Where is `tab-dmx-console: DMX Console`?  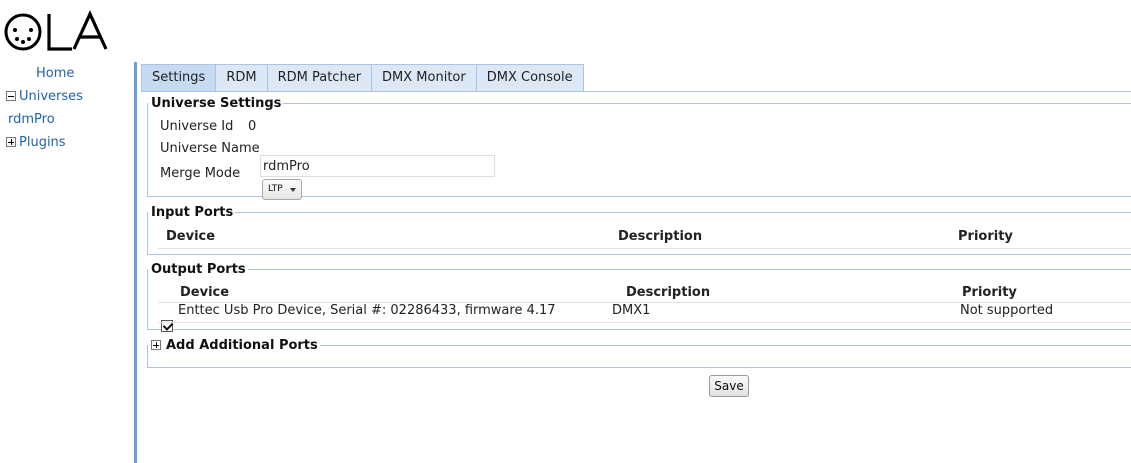 tab-dmx-console: DMX Console is located at coordinates (529, 78).